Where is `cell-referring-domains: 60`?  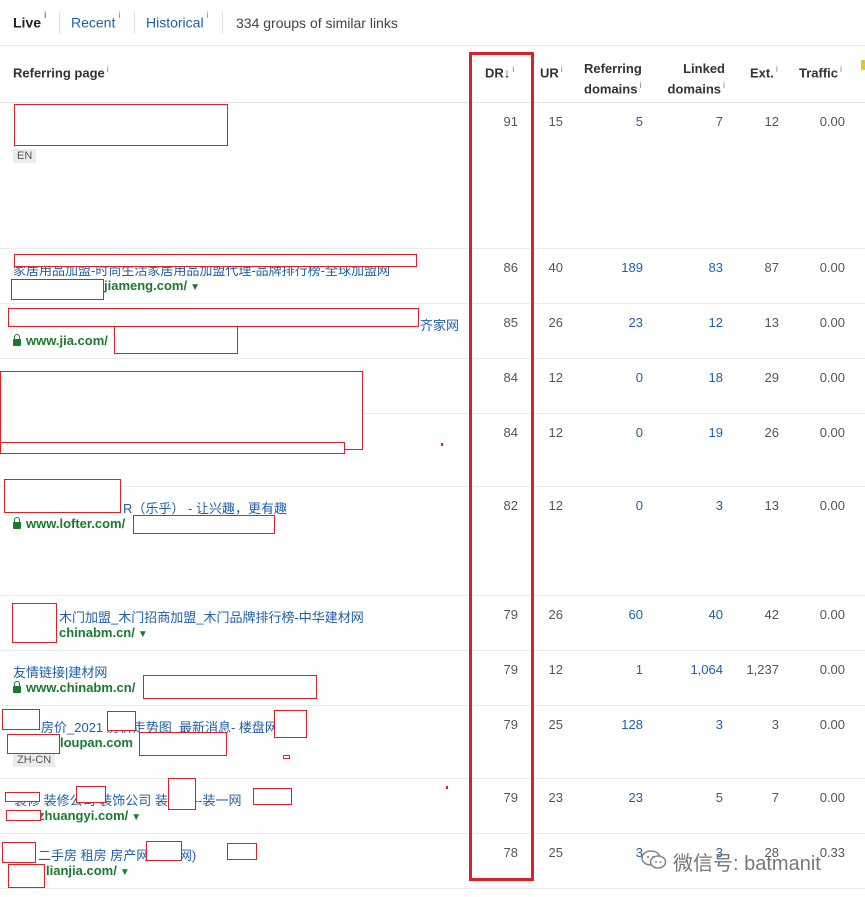 cell-referring-domains: 60 is located at coordinates (611, 614).